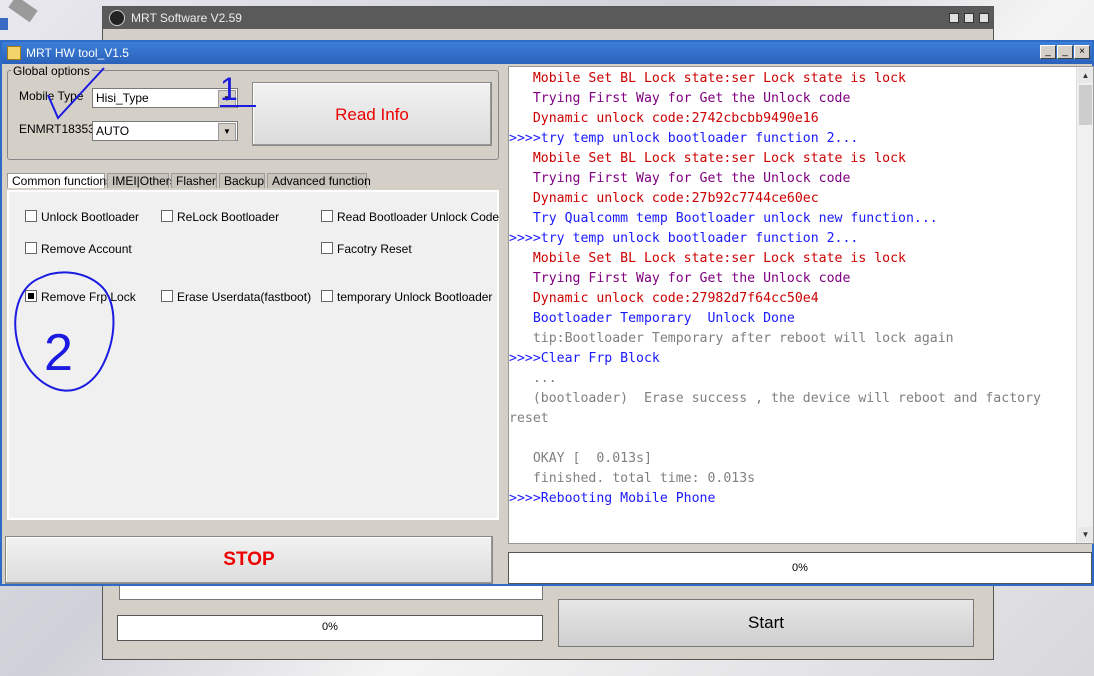  I want to click on checkmark-annotation, so click(76, 93).